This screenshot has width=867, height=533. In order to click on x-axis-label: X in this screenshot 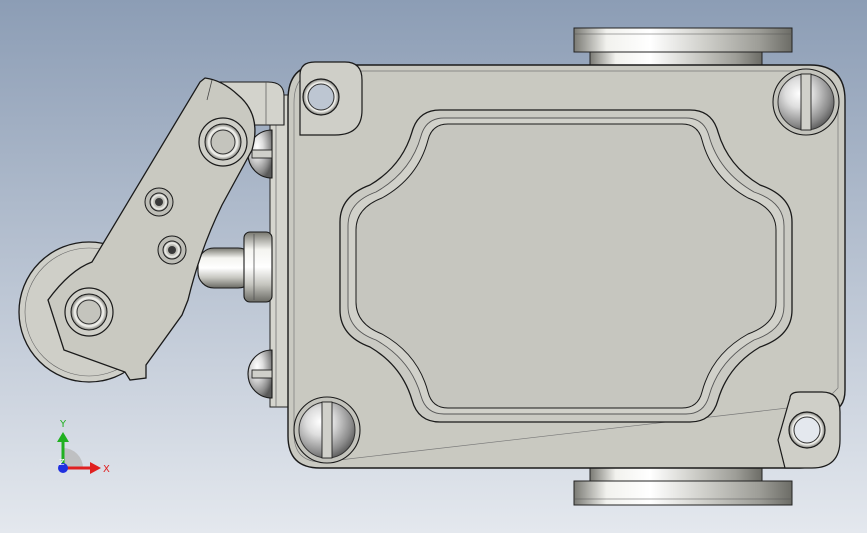, I will do `click(106, 469)`.